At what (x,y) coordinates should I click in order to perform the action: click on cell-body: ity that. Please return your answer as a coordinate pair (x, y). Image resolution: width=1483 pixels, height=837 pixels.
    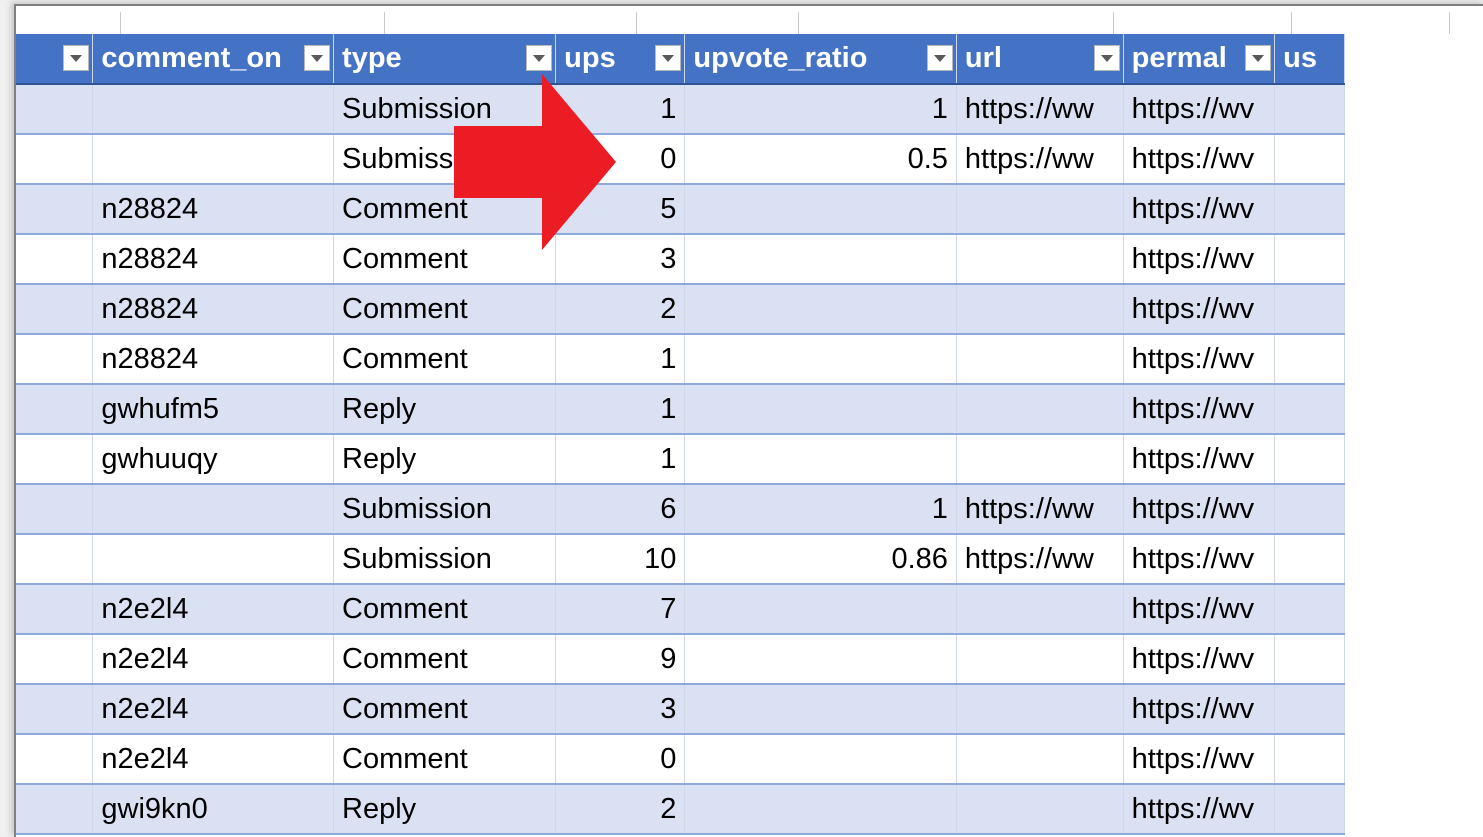
    Looking at the image, I should click on (55, 459).